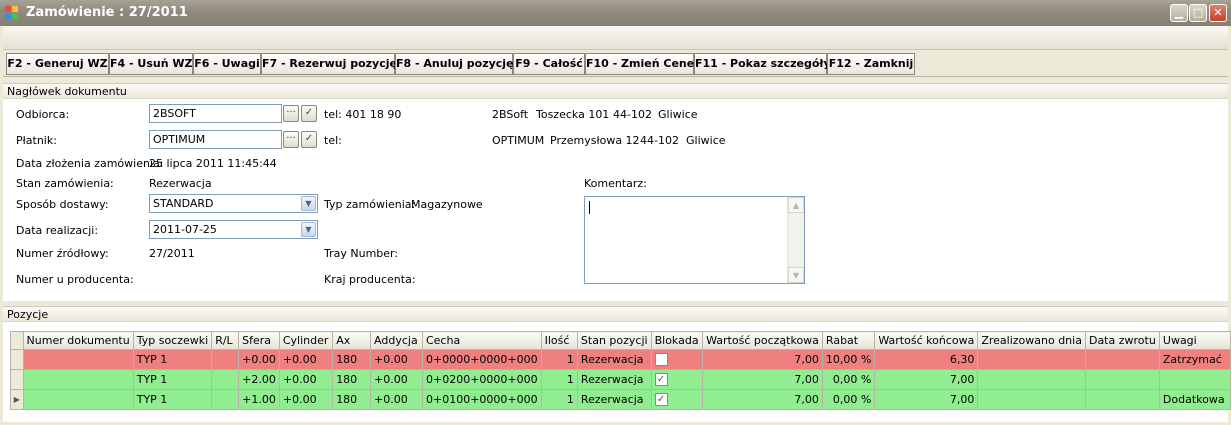 Image resolution: width=1231 pixels, height=425 pixels. Describe the element at coordinates (661, 360) in the screenshot. I see `blokada-checkbox` at that location.